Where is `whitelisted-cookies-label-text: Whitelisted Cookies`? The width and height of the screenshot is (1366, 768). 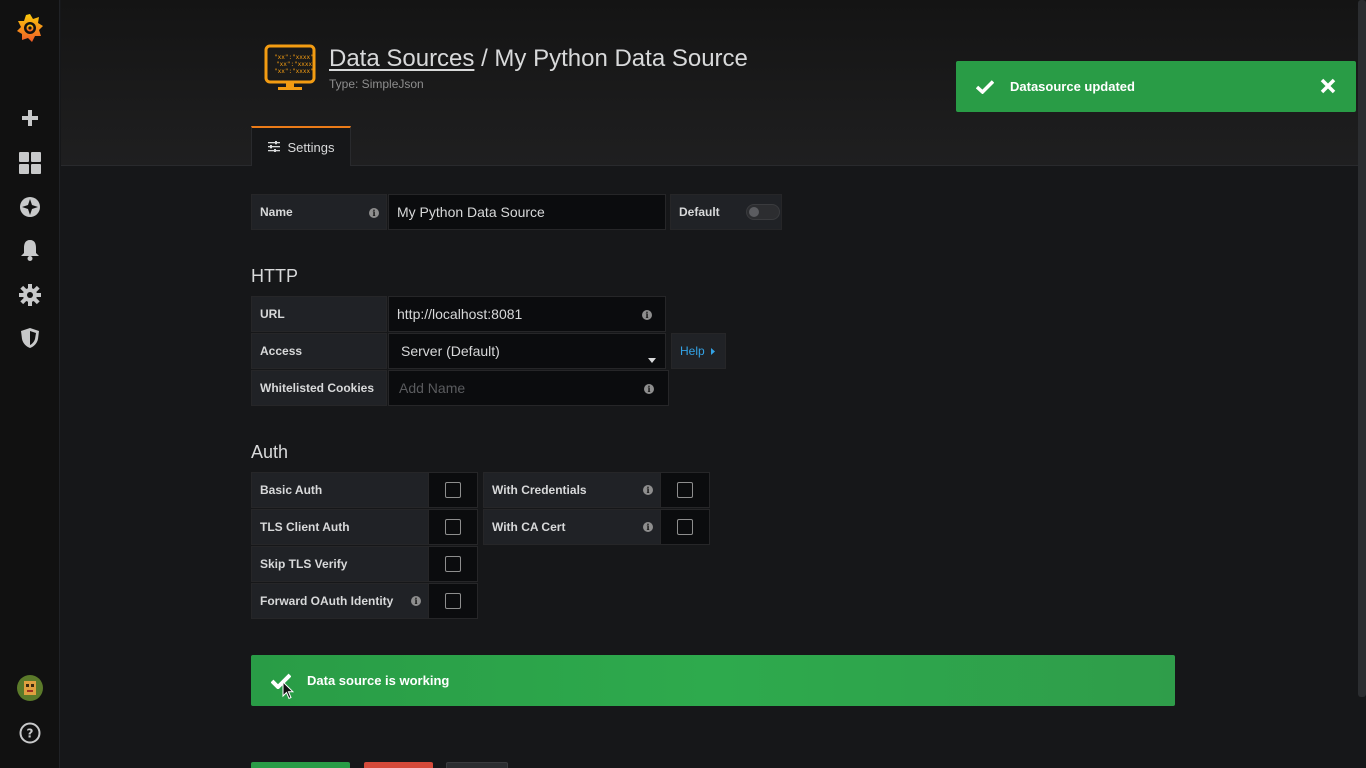
whitelisted-cookies-label-text: Whitelisted Cookies is located at coordinates (317, 388).